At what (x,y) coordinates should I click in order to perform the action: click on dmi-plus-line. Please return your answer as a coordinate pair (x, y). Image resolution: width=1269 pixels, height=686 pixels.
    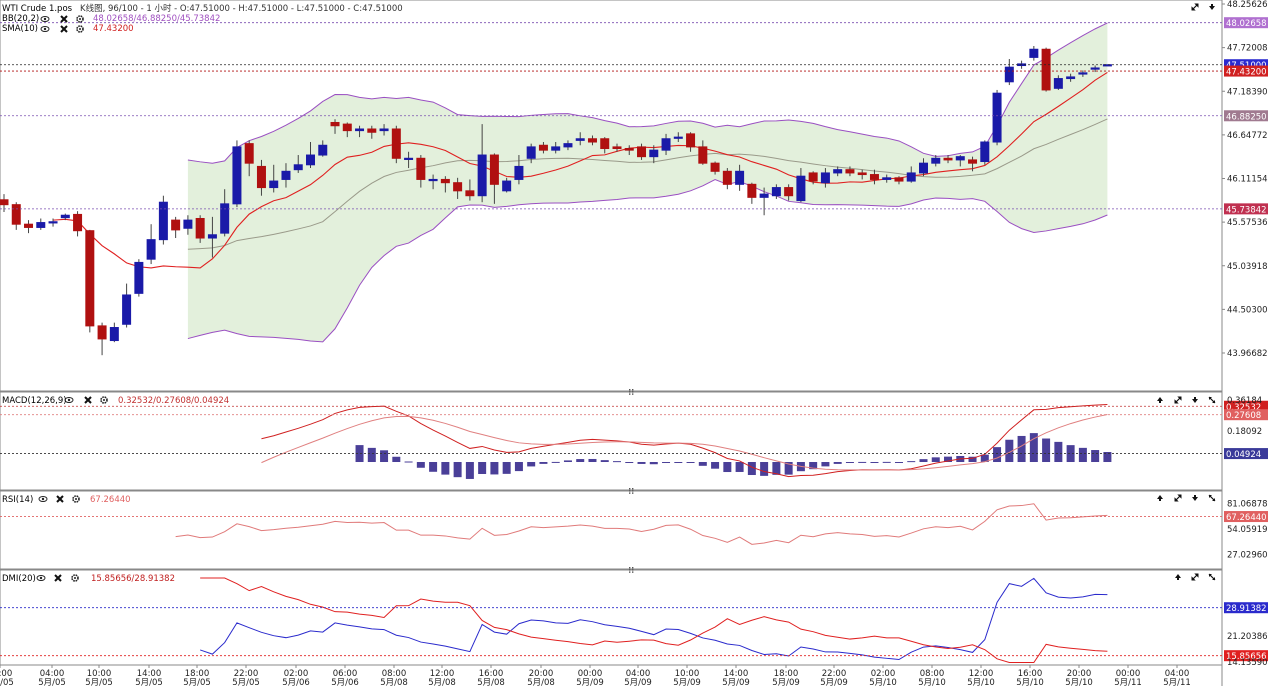
    Looking at the image, I should click on (653, 619).